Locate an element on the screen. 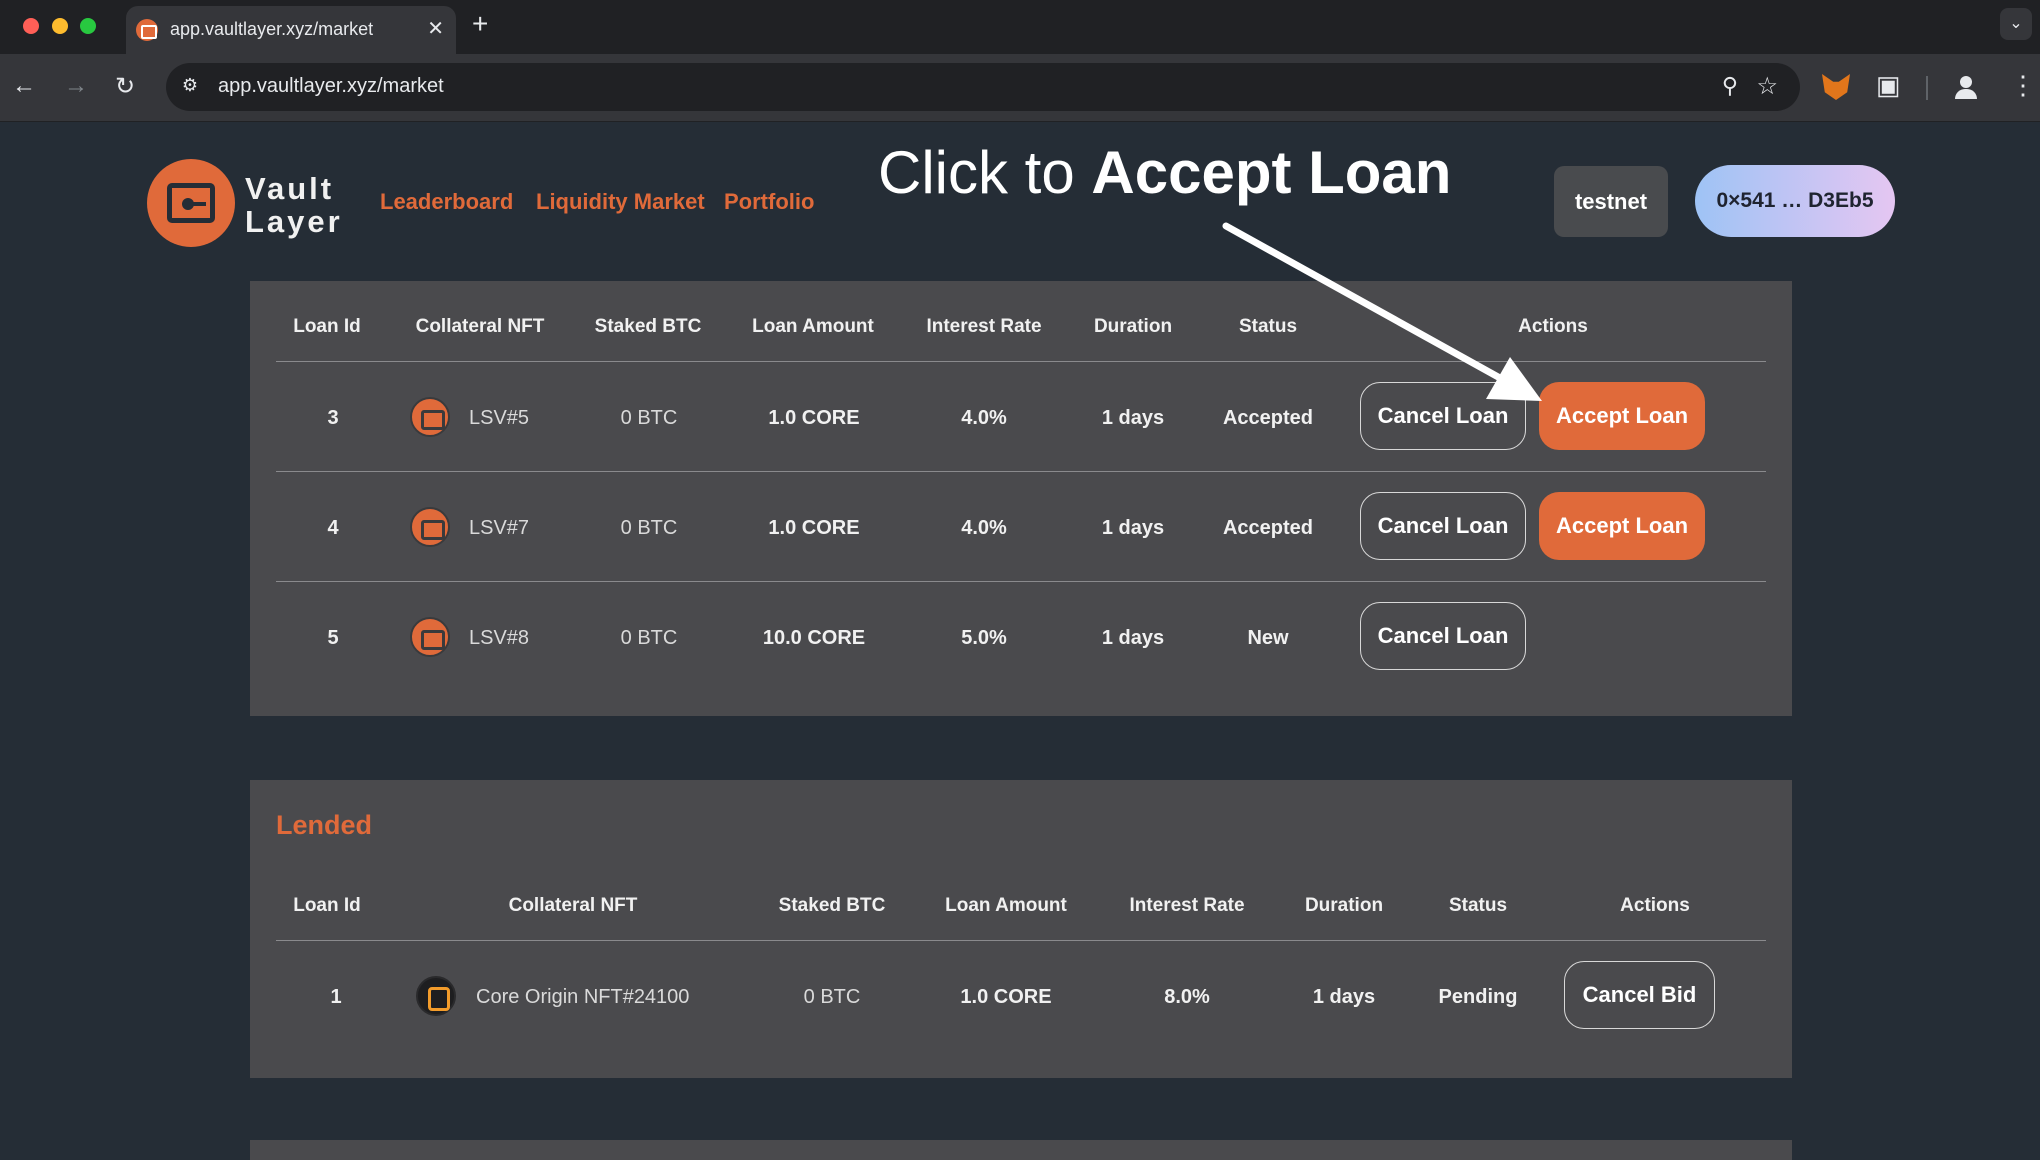 The width and height of the screenshot is (2040, 1160). close-window-button is located at coordinates (31, 26).